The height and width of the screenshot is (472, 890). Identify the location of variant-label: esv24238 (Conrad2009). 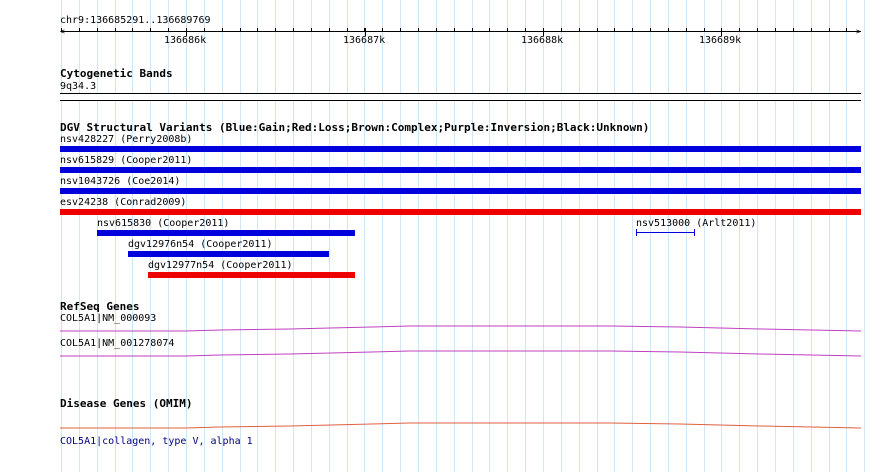
(123, 202).